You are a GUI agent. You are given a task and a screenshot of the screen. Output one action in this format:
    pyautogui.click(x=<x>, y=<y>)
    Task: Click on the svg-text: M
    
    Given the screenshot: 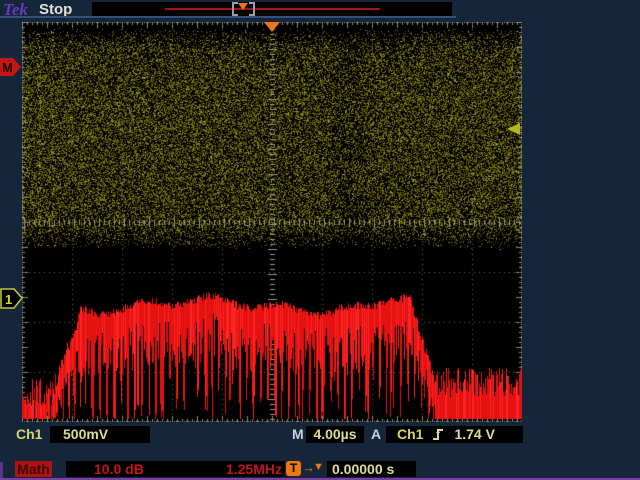 What is the action you would take?
    pyautogui.click(x=7, y=67)
    